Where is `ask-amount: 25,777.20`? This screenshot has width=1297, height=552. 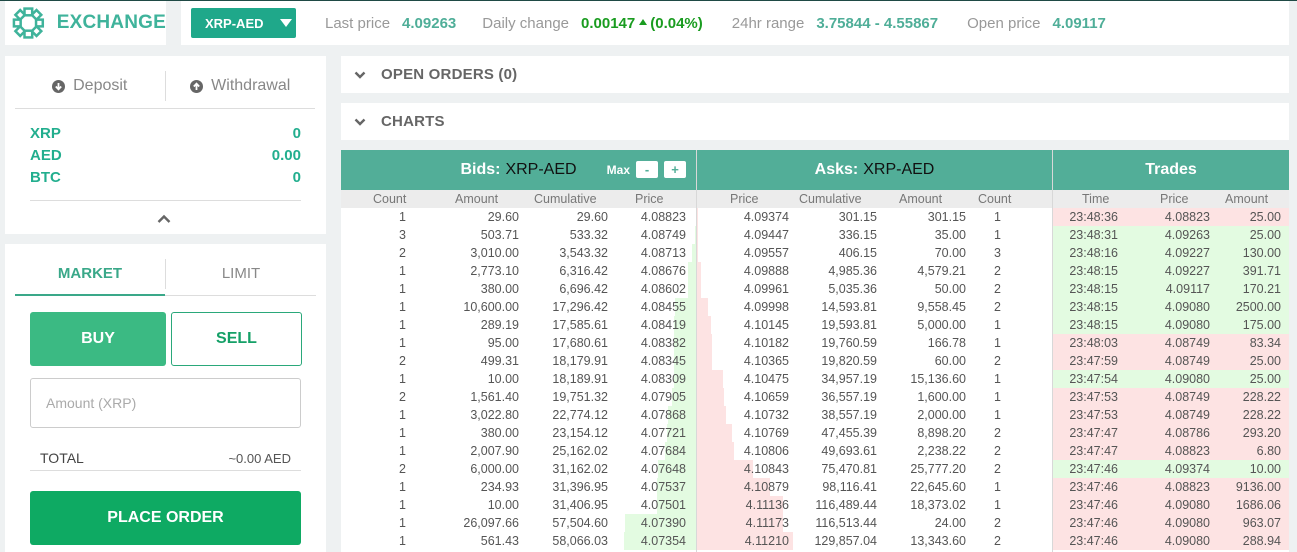
ask-amount: 25,777.20 is located at coordinates (938, 469).